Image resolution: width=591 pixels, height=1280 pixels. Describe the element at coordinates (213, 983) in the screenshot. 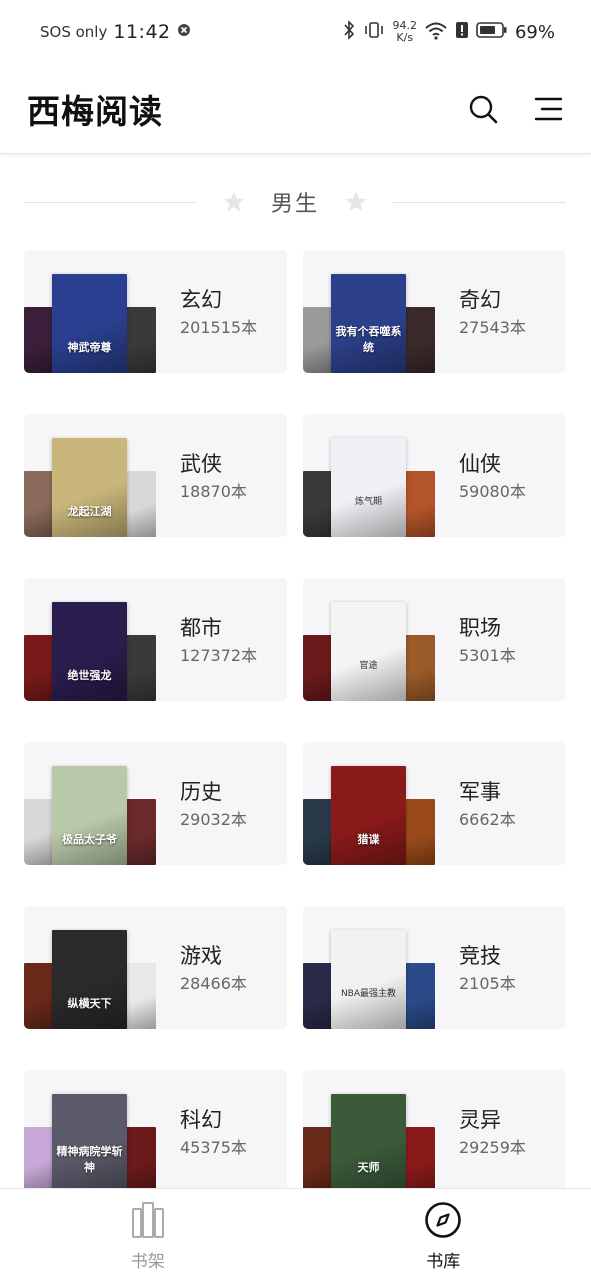

I see `category-count: 28466本` at that location.